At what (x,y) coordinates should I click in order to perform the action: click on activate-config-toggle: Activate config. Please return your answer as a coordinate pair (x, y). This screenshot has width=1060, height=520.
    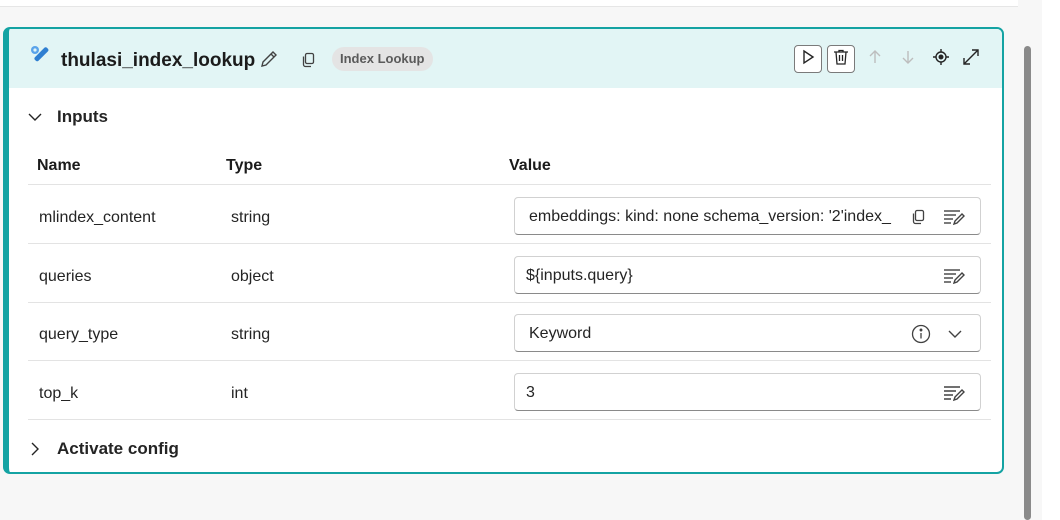
    Looking at the image, I should click on (102, 449).